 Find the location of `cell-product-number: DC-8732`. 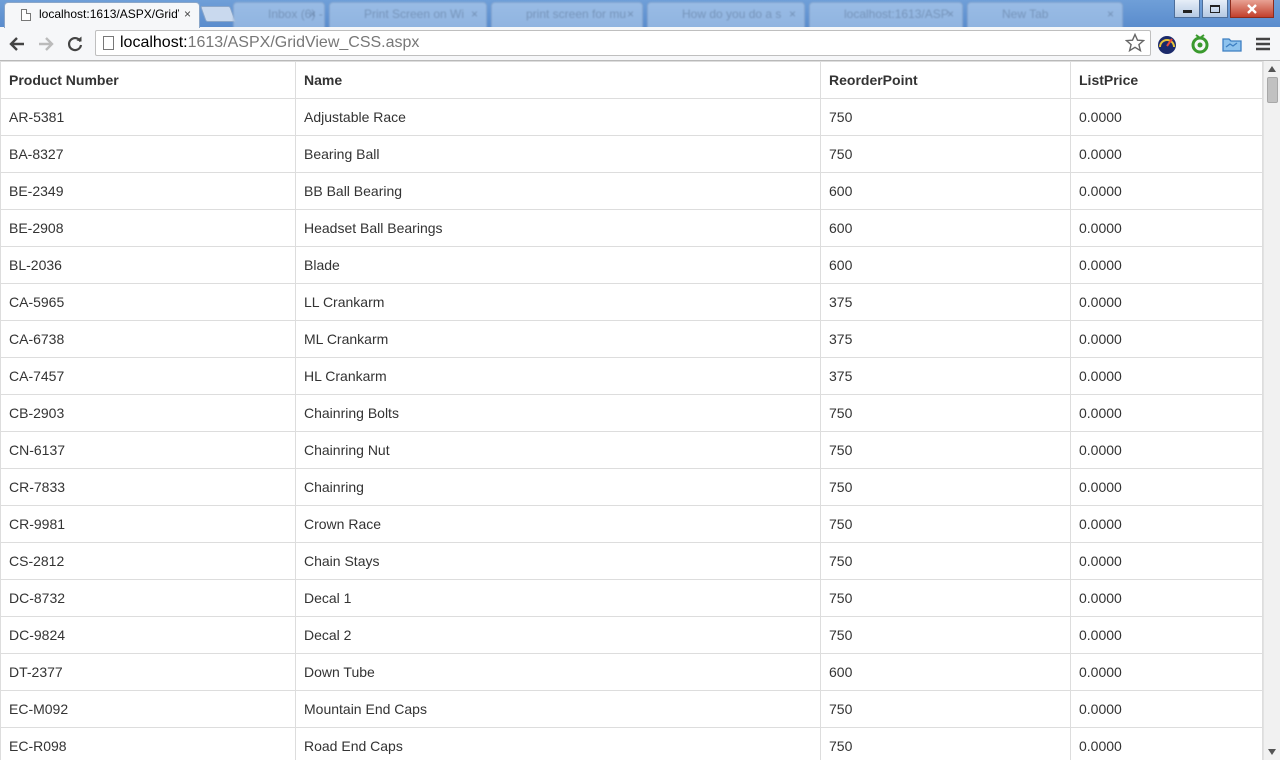

cell-product-number: DC-8732 is located at coordinates (148, 598).